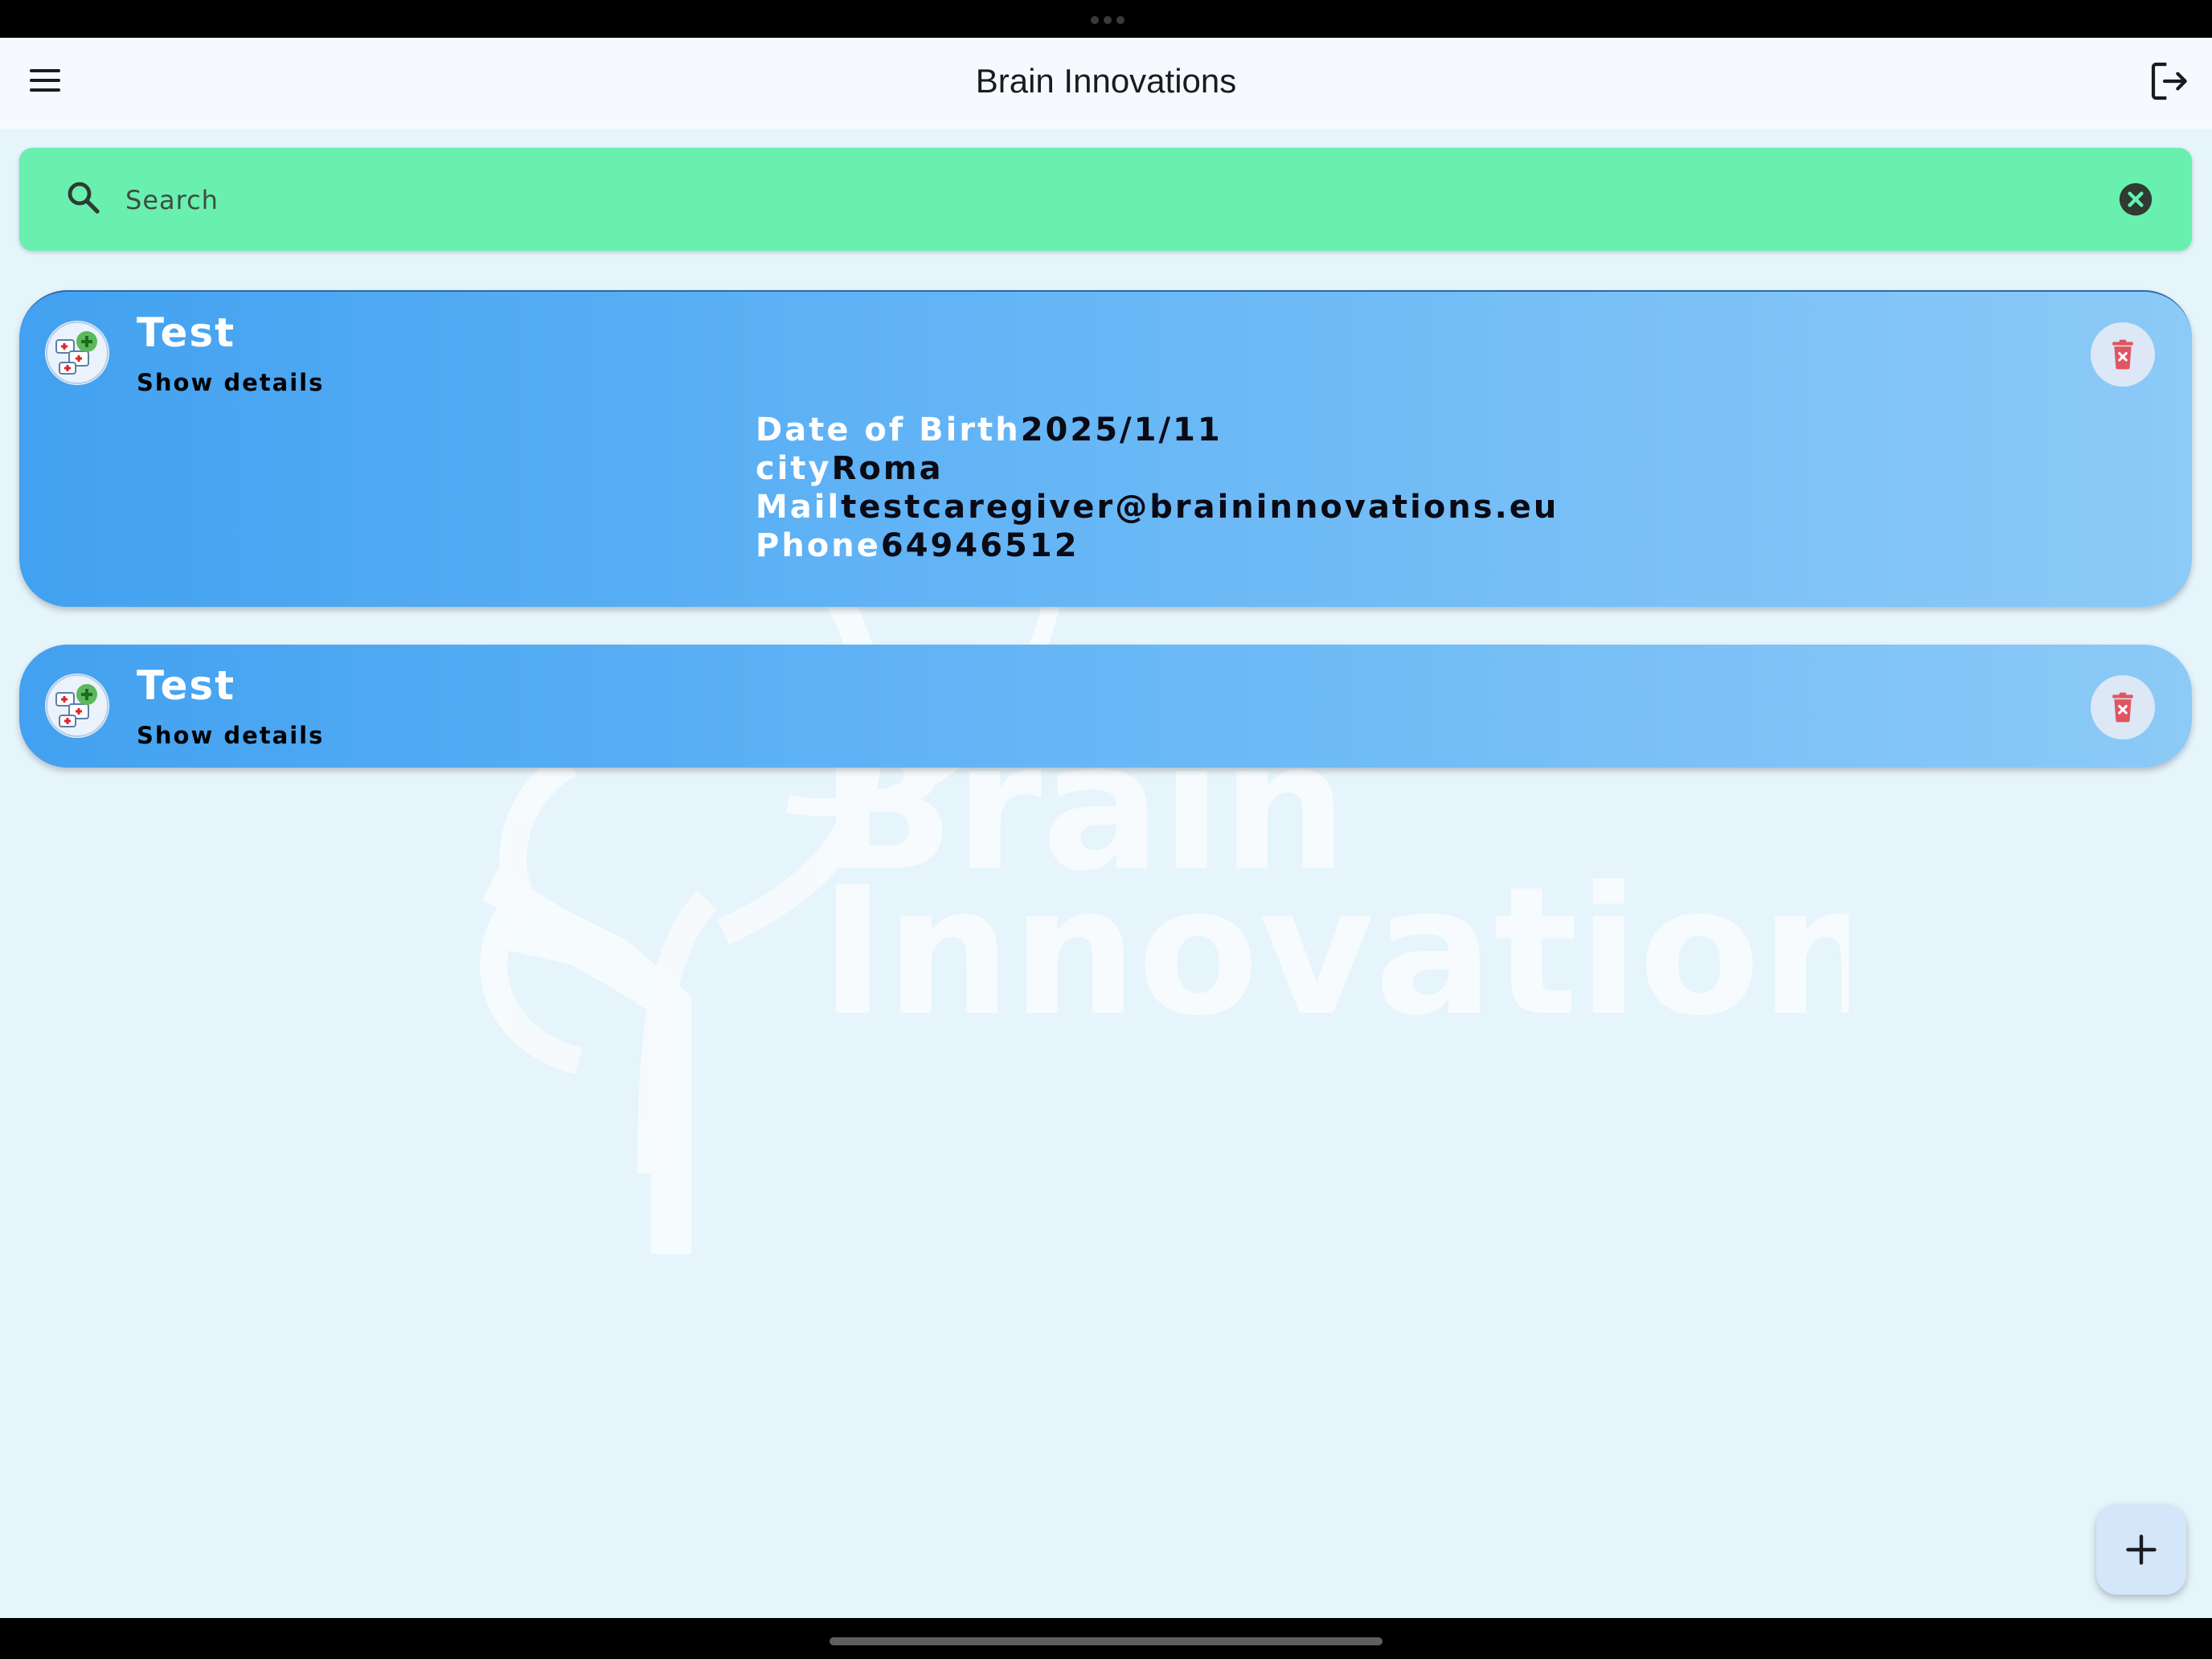  I want to click on search-input, so click(1090, 200).